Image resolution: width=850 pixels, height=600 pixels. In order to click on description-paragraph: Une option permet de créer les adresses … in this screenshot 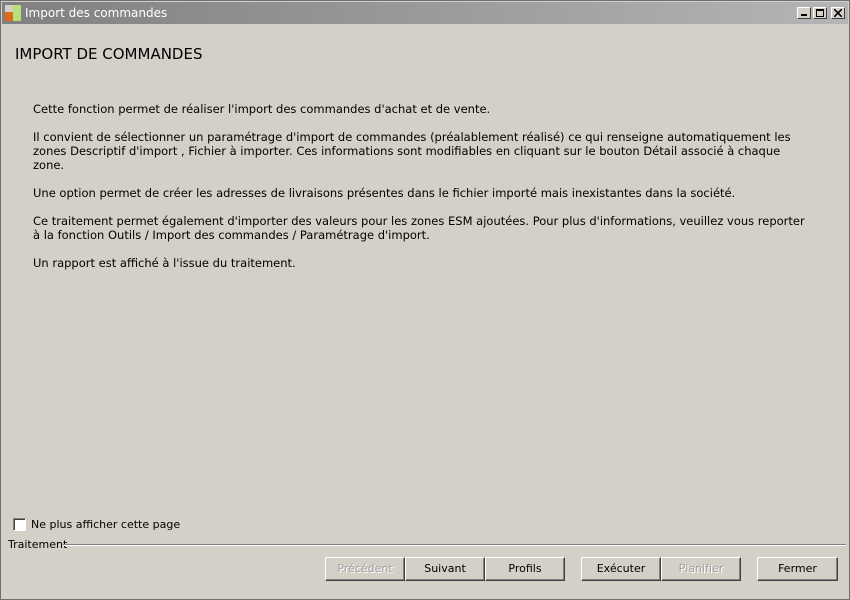, I will do `click(384, 193)`.